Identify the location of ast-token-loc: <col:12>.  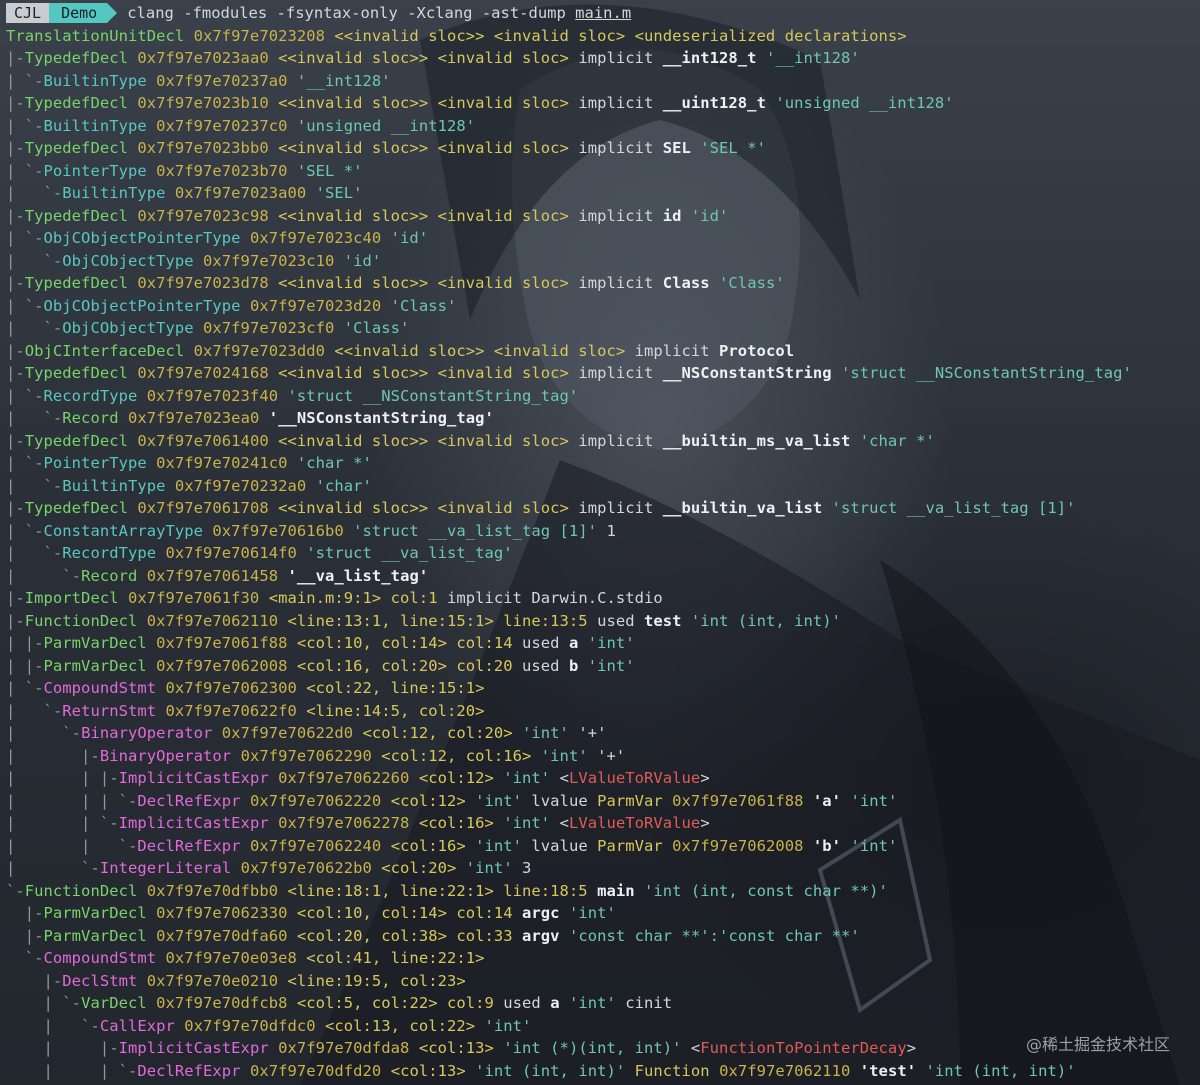
(433, 800).